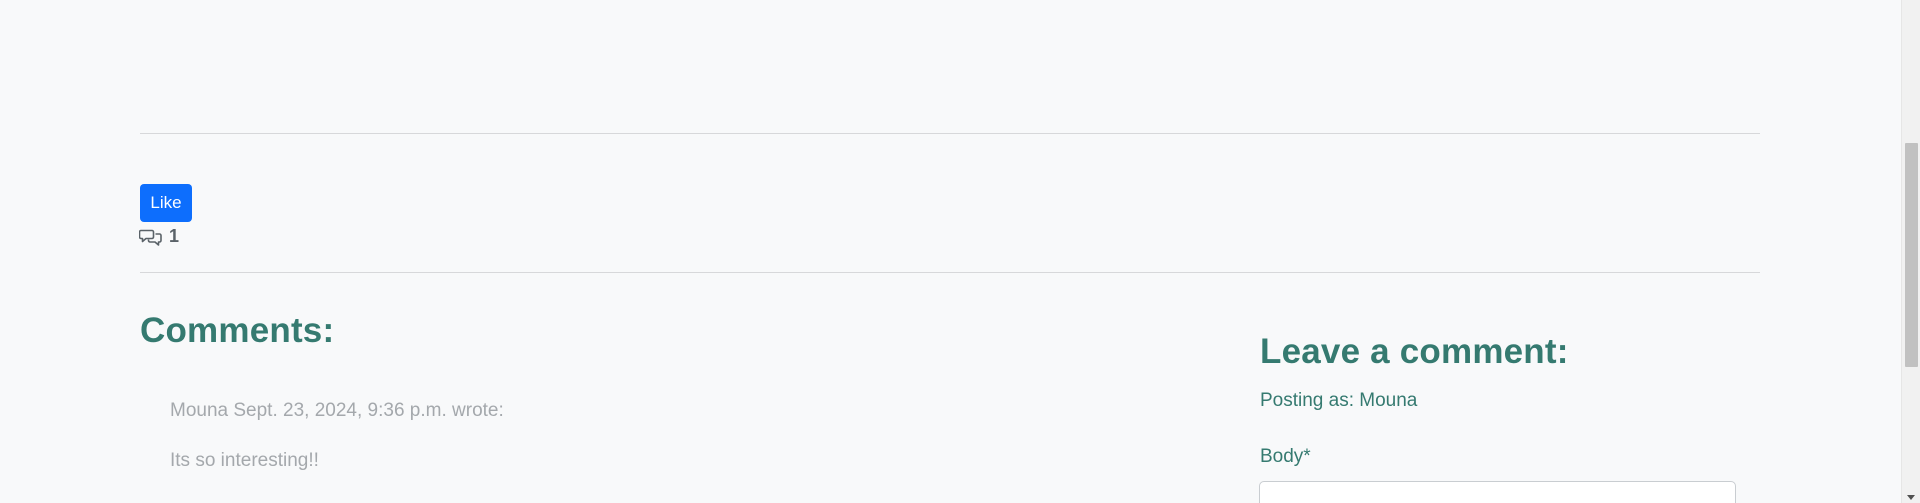 The width and height of the screenshot is (1920, 503). I want to click on like-button: Like, so click(166, 203).